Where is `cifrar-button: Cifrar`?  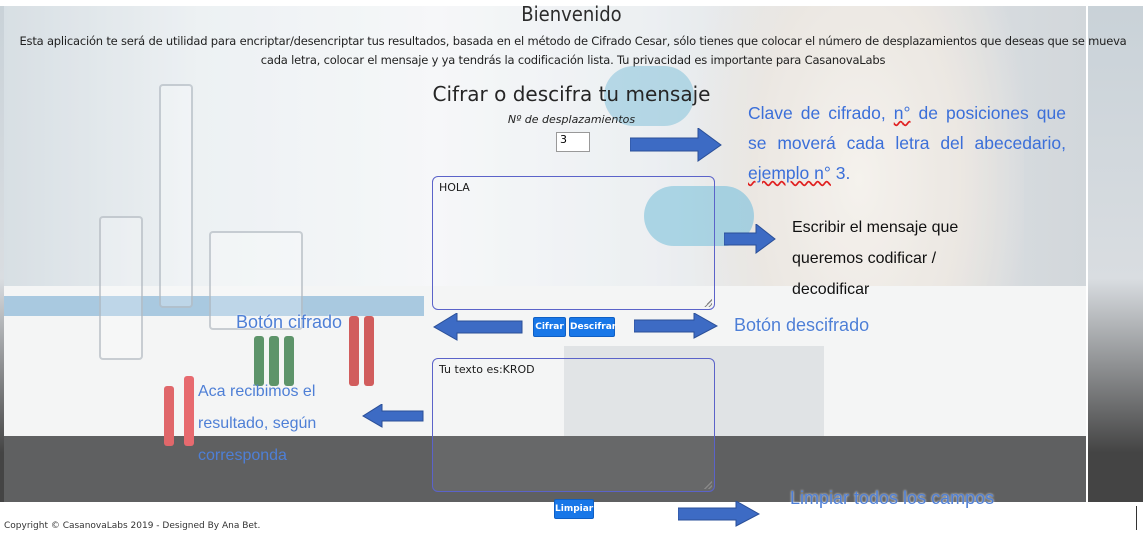
cifrar-button: Cifrar is located at coordinates (549, 327).